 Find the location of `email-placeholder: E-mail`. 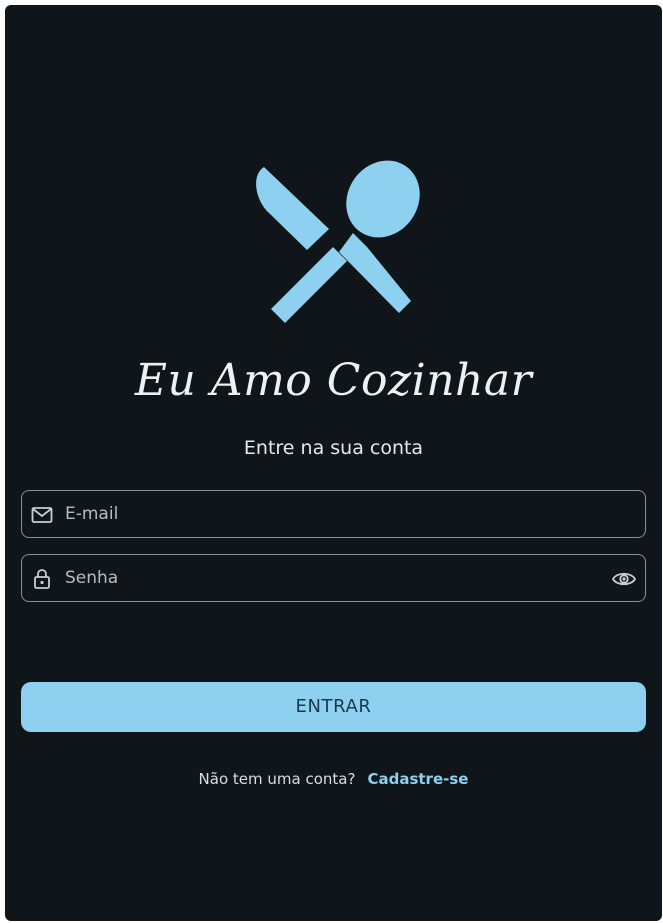

email-placeholder: E-mail is located at coordinates (92, 514).